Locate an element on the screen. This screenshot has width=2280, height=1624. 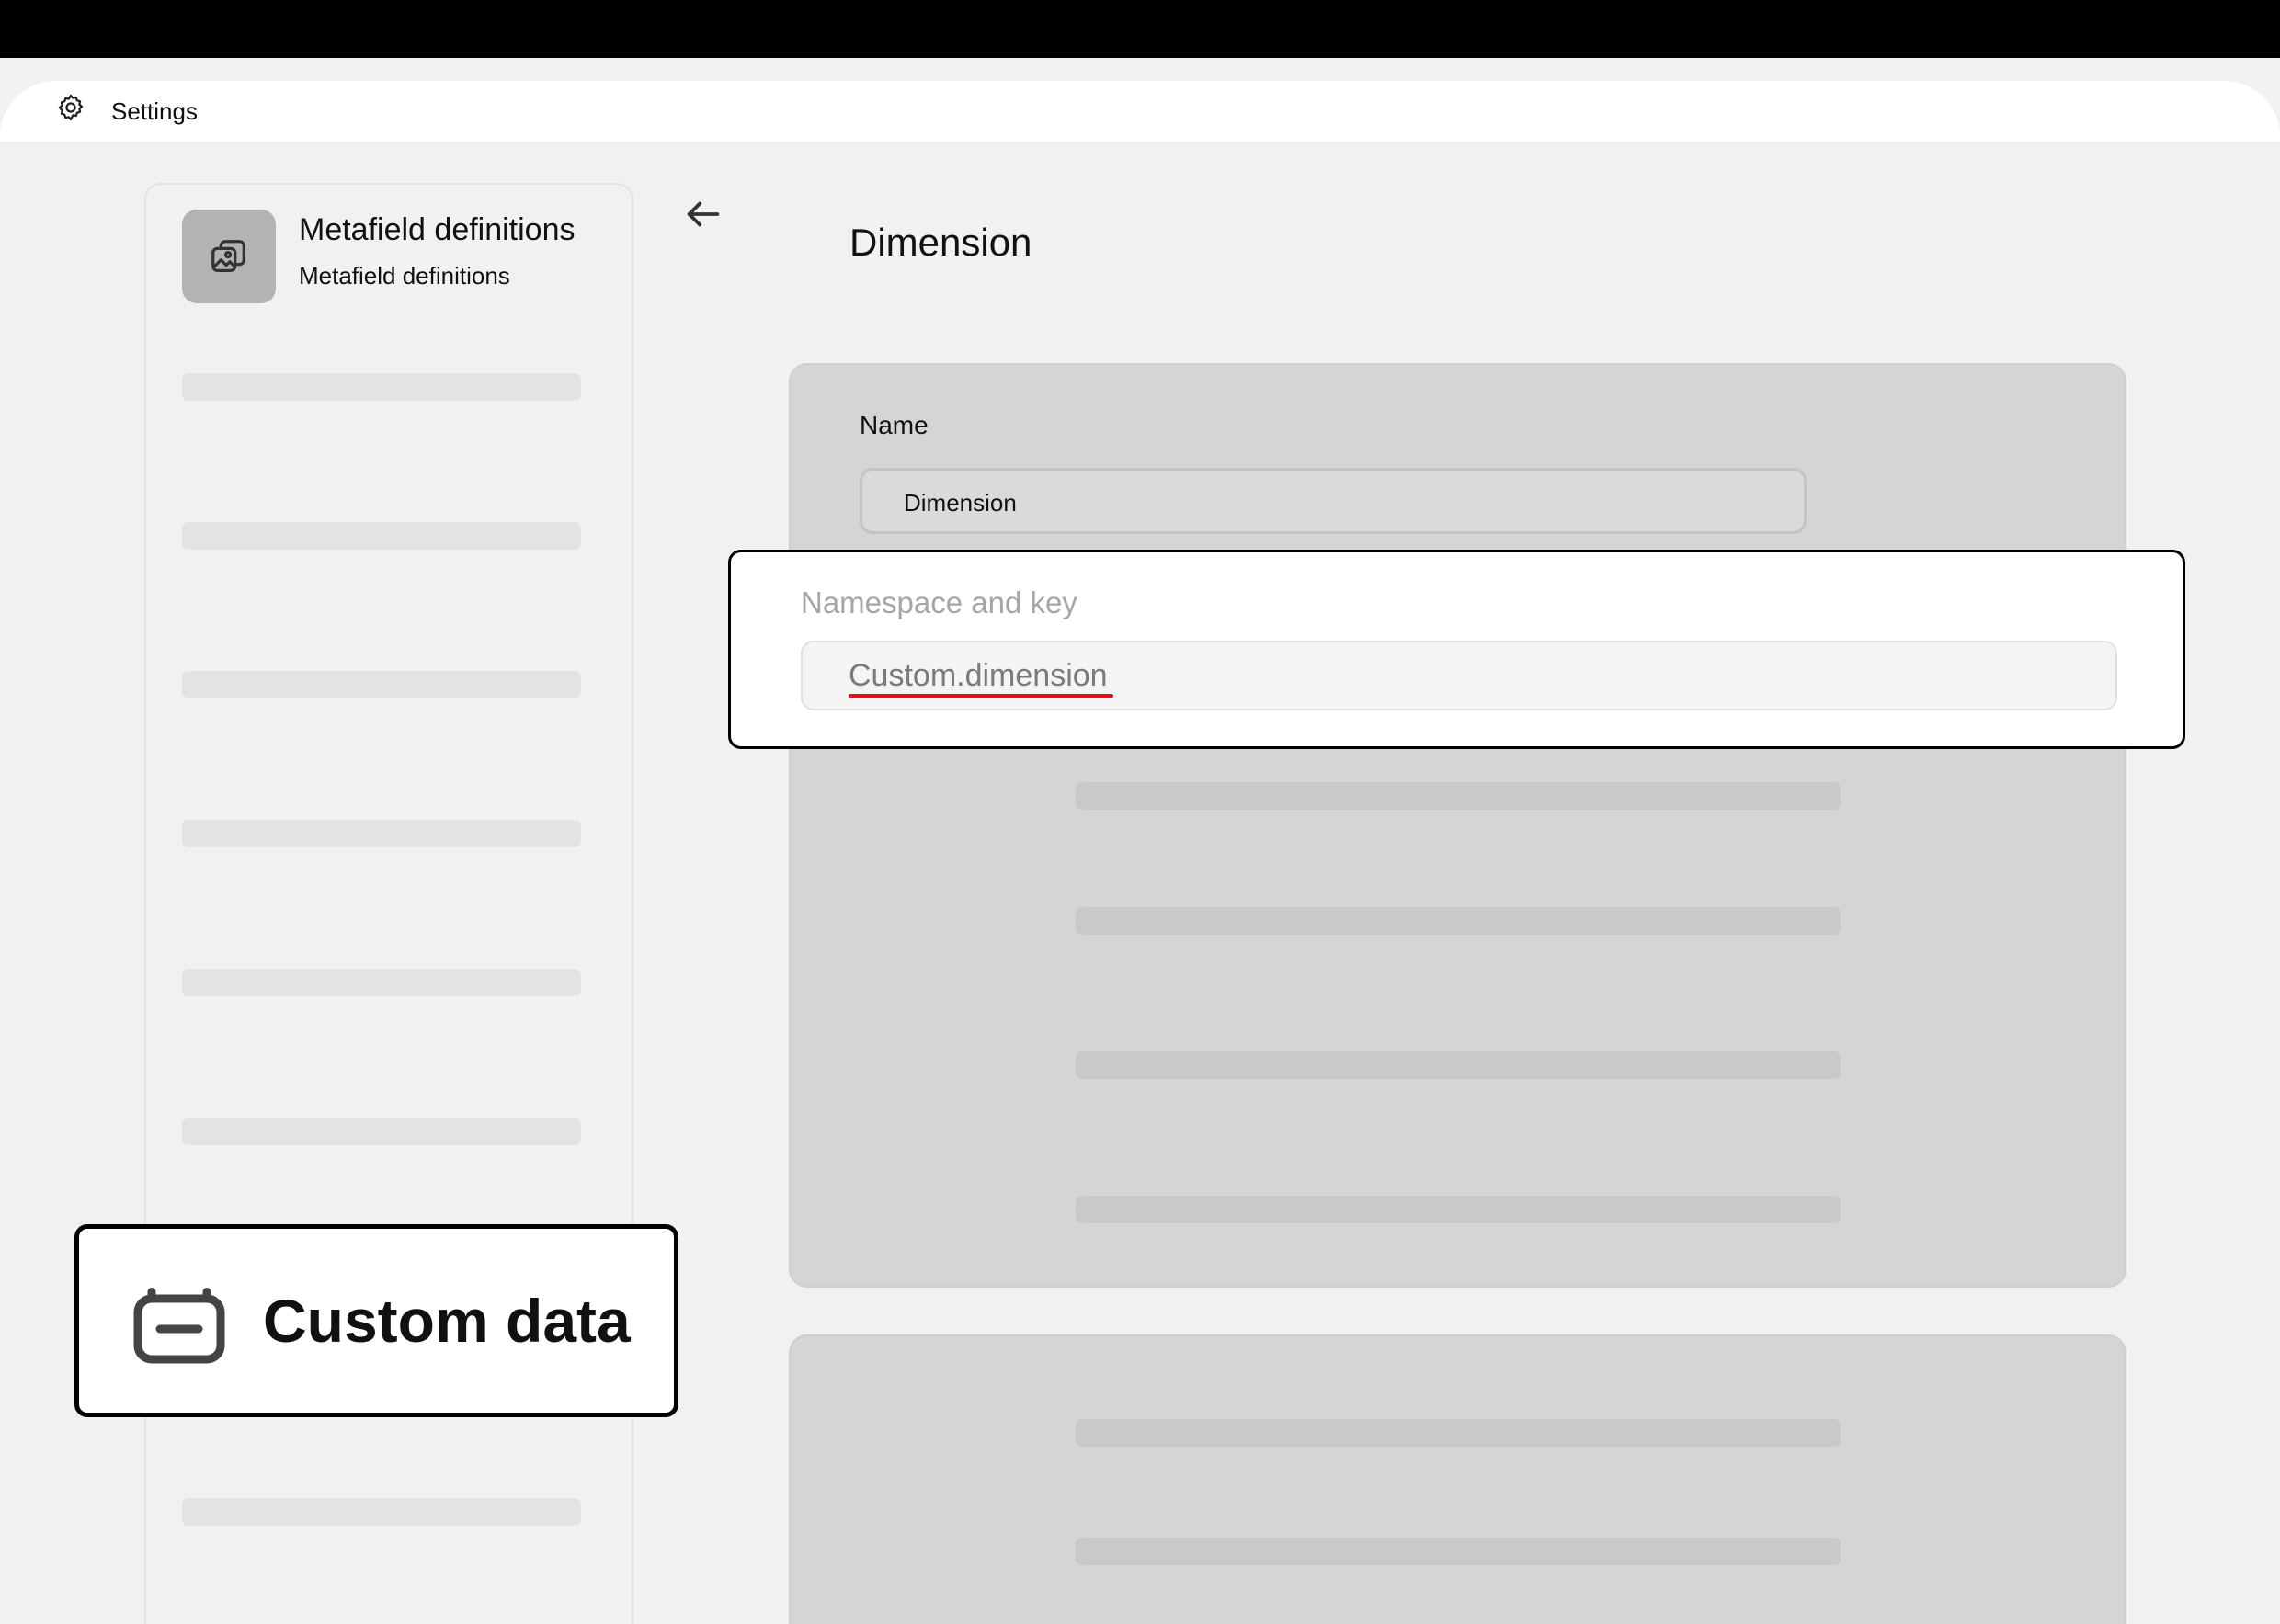
page-title: Dimension is located at coordinates (940, 243).